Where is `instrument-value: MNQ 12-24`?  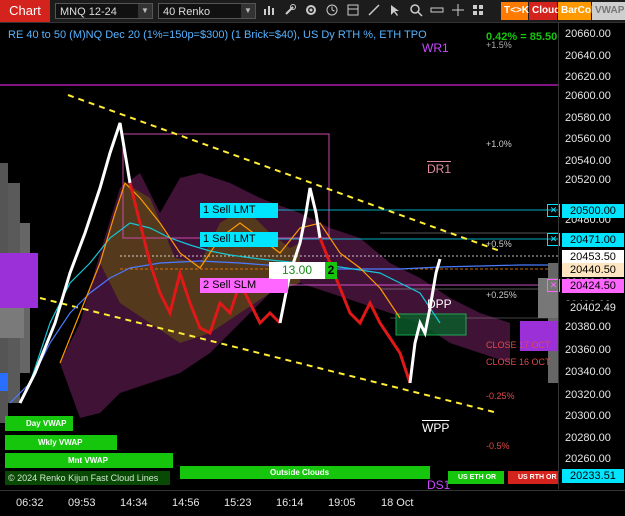
instrument-value: MNQ 12-24 is located at coordinates (88, 12).